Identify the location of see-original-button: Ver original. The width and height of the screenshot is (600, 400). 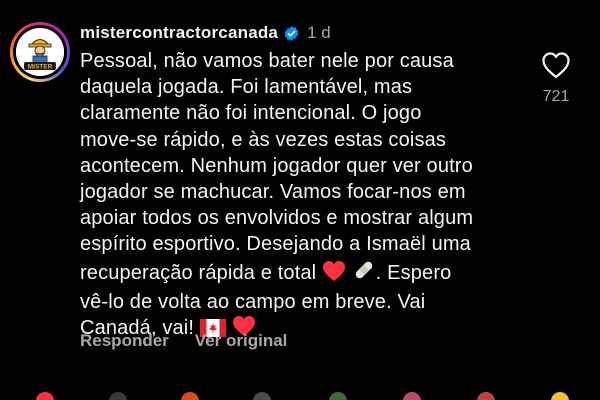
(241, 341).